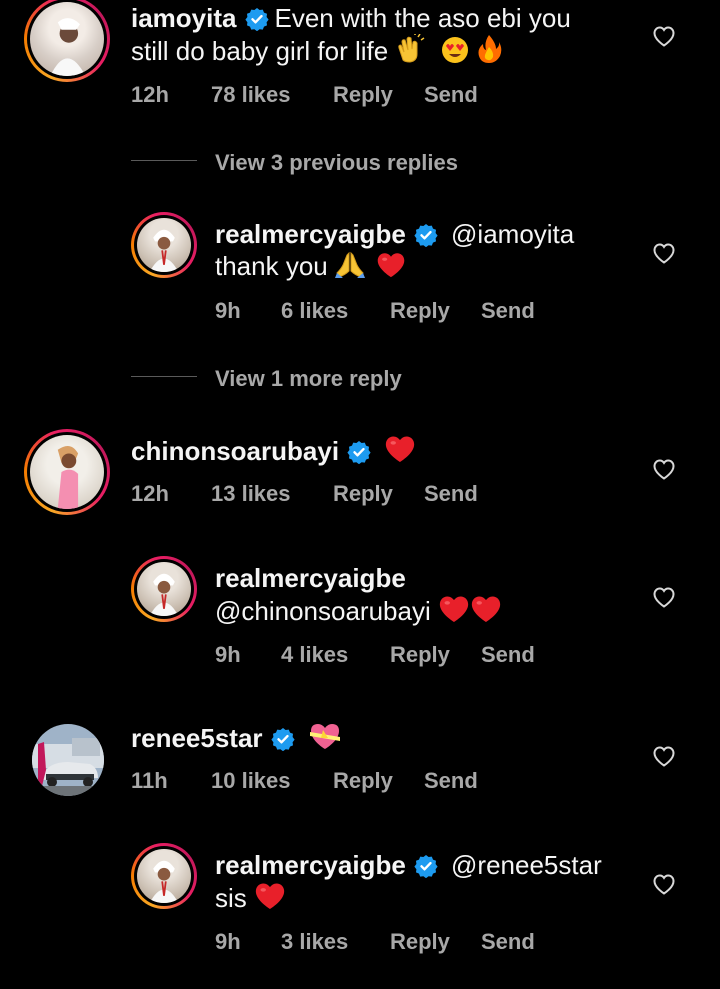 Image resolution: width=720 pixels, height=989 pixels. I want to click on reply-text: realmercyaigbe, so click(310, 578).